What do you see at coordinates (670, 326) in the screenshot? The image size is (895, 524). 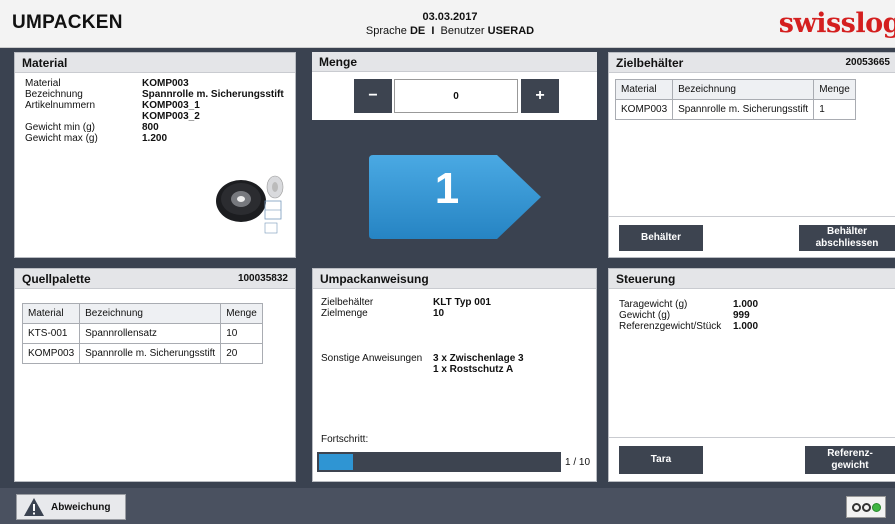 I see `field-label: Referenzgewicht/Stück` at bounding box center [670, 326].